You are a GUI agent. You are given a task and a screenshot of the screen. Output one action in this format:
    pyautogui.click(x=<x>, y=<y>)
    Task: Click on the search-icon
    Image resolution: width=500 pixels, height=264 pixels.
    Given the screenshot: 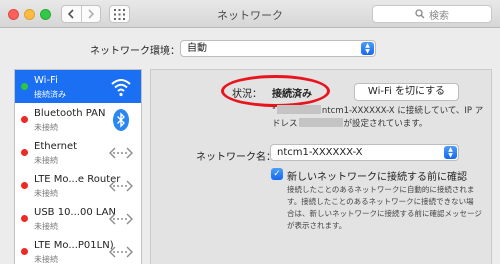 What is the action you would take?
    pyautogui.click(x=420, y=14)
    